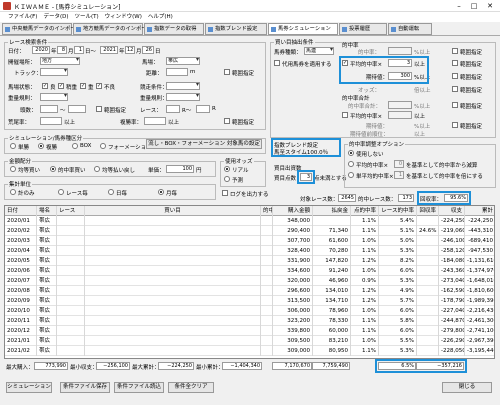 The height and width of the screenshot is (405, 500). What do you see at coordinates (71, 211) in the screenshot?
I see `col-race: レース` at bounding box center [71, 211].